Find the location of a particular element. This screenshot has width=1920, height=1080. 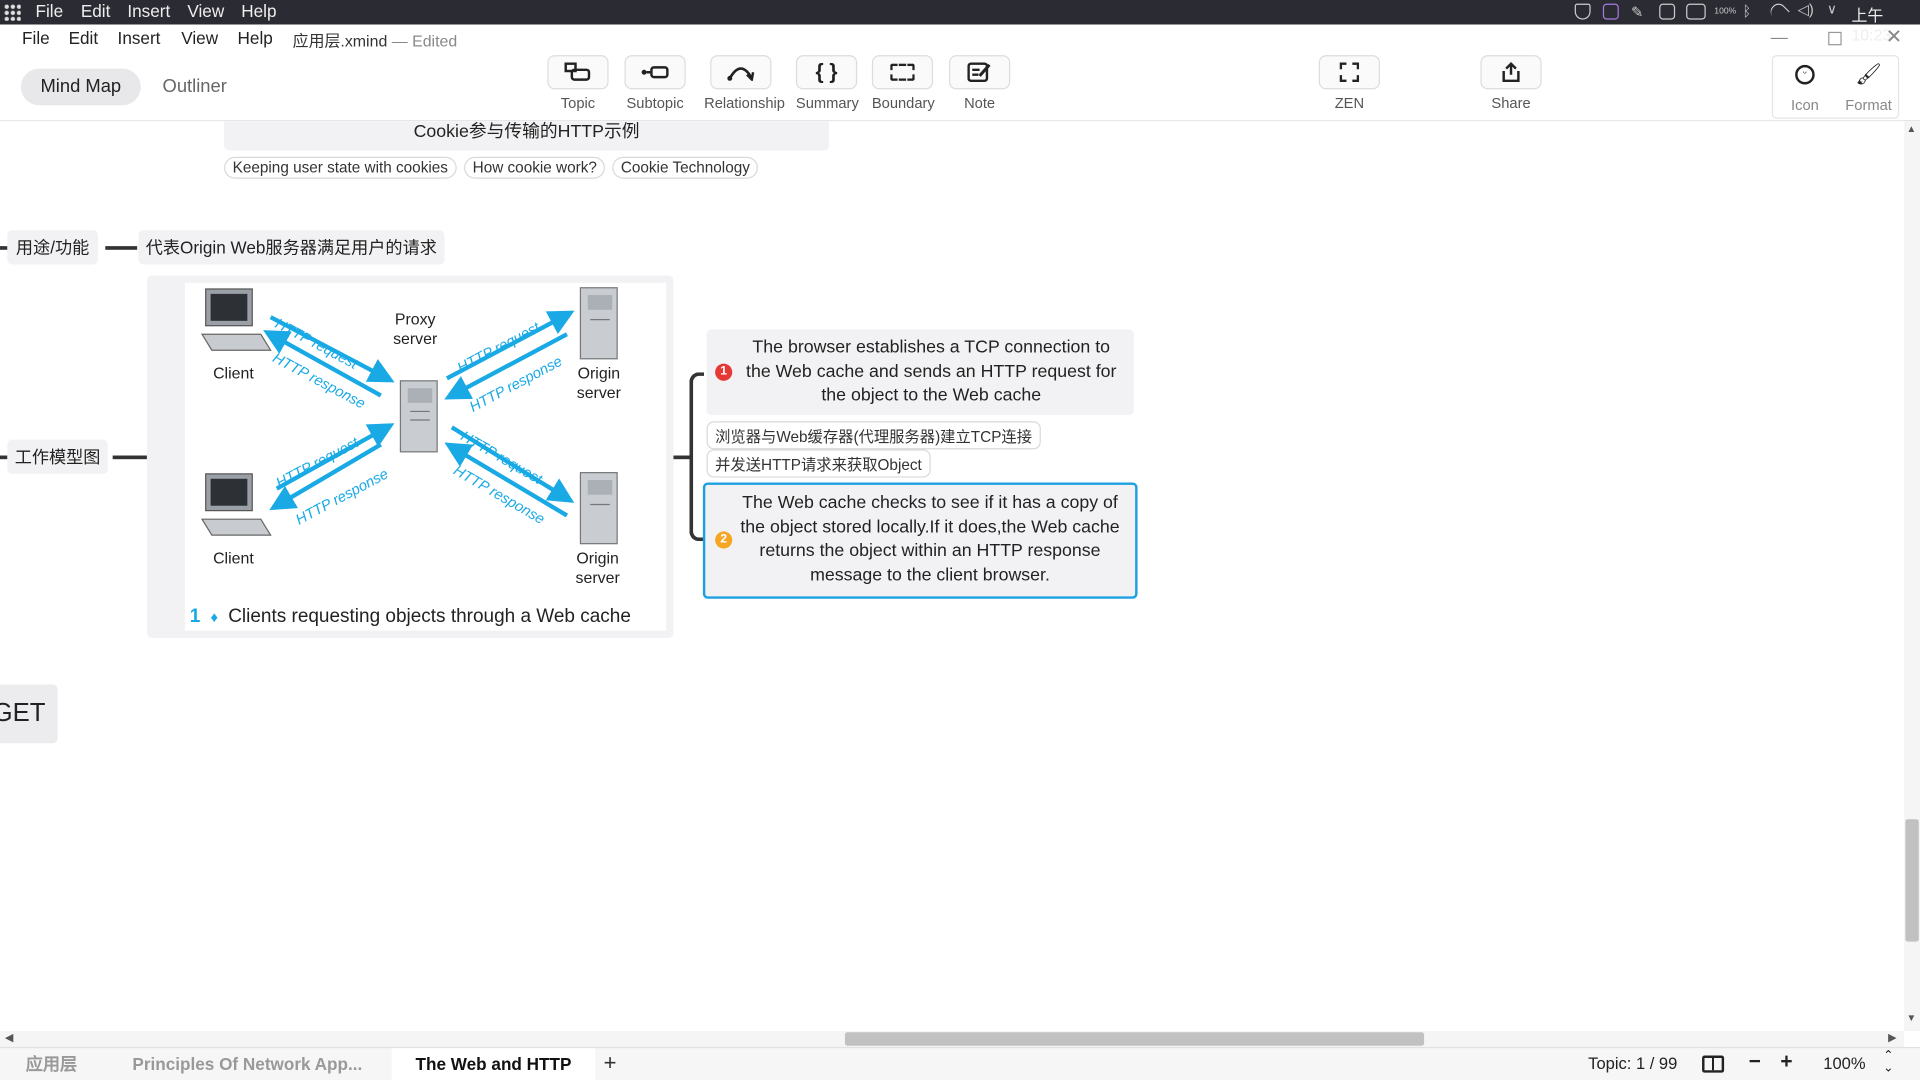

topic-work-model-label: 工作模型图 is located at coordinates (57, 456).